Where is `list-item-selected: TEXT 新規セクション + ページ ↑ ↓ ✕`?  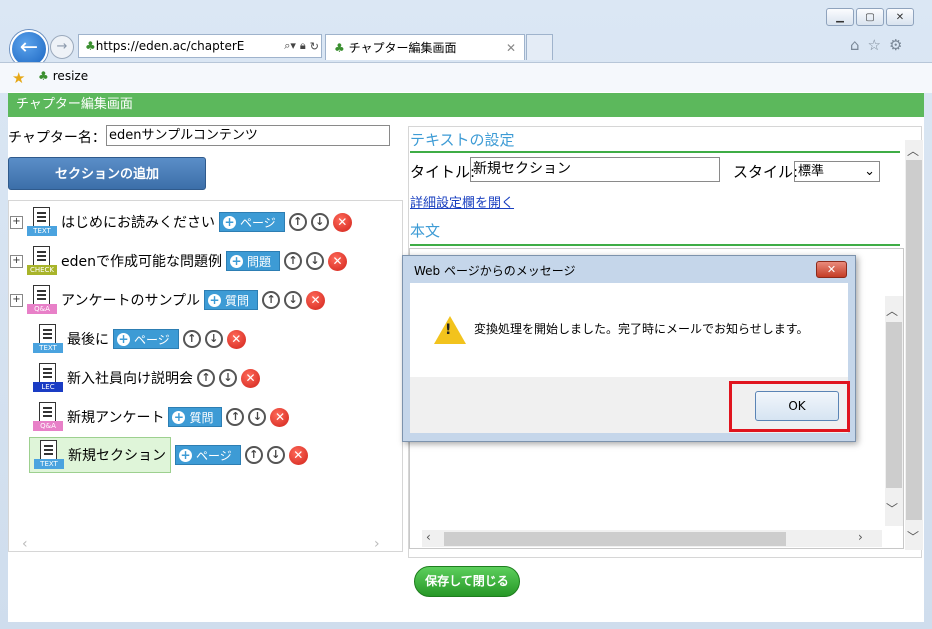
list-item-selected: TEXT 新規セクション + ページ ↑ ↓ ✕ is located at coordinates (168, 455).